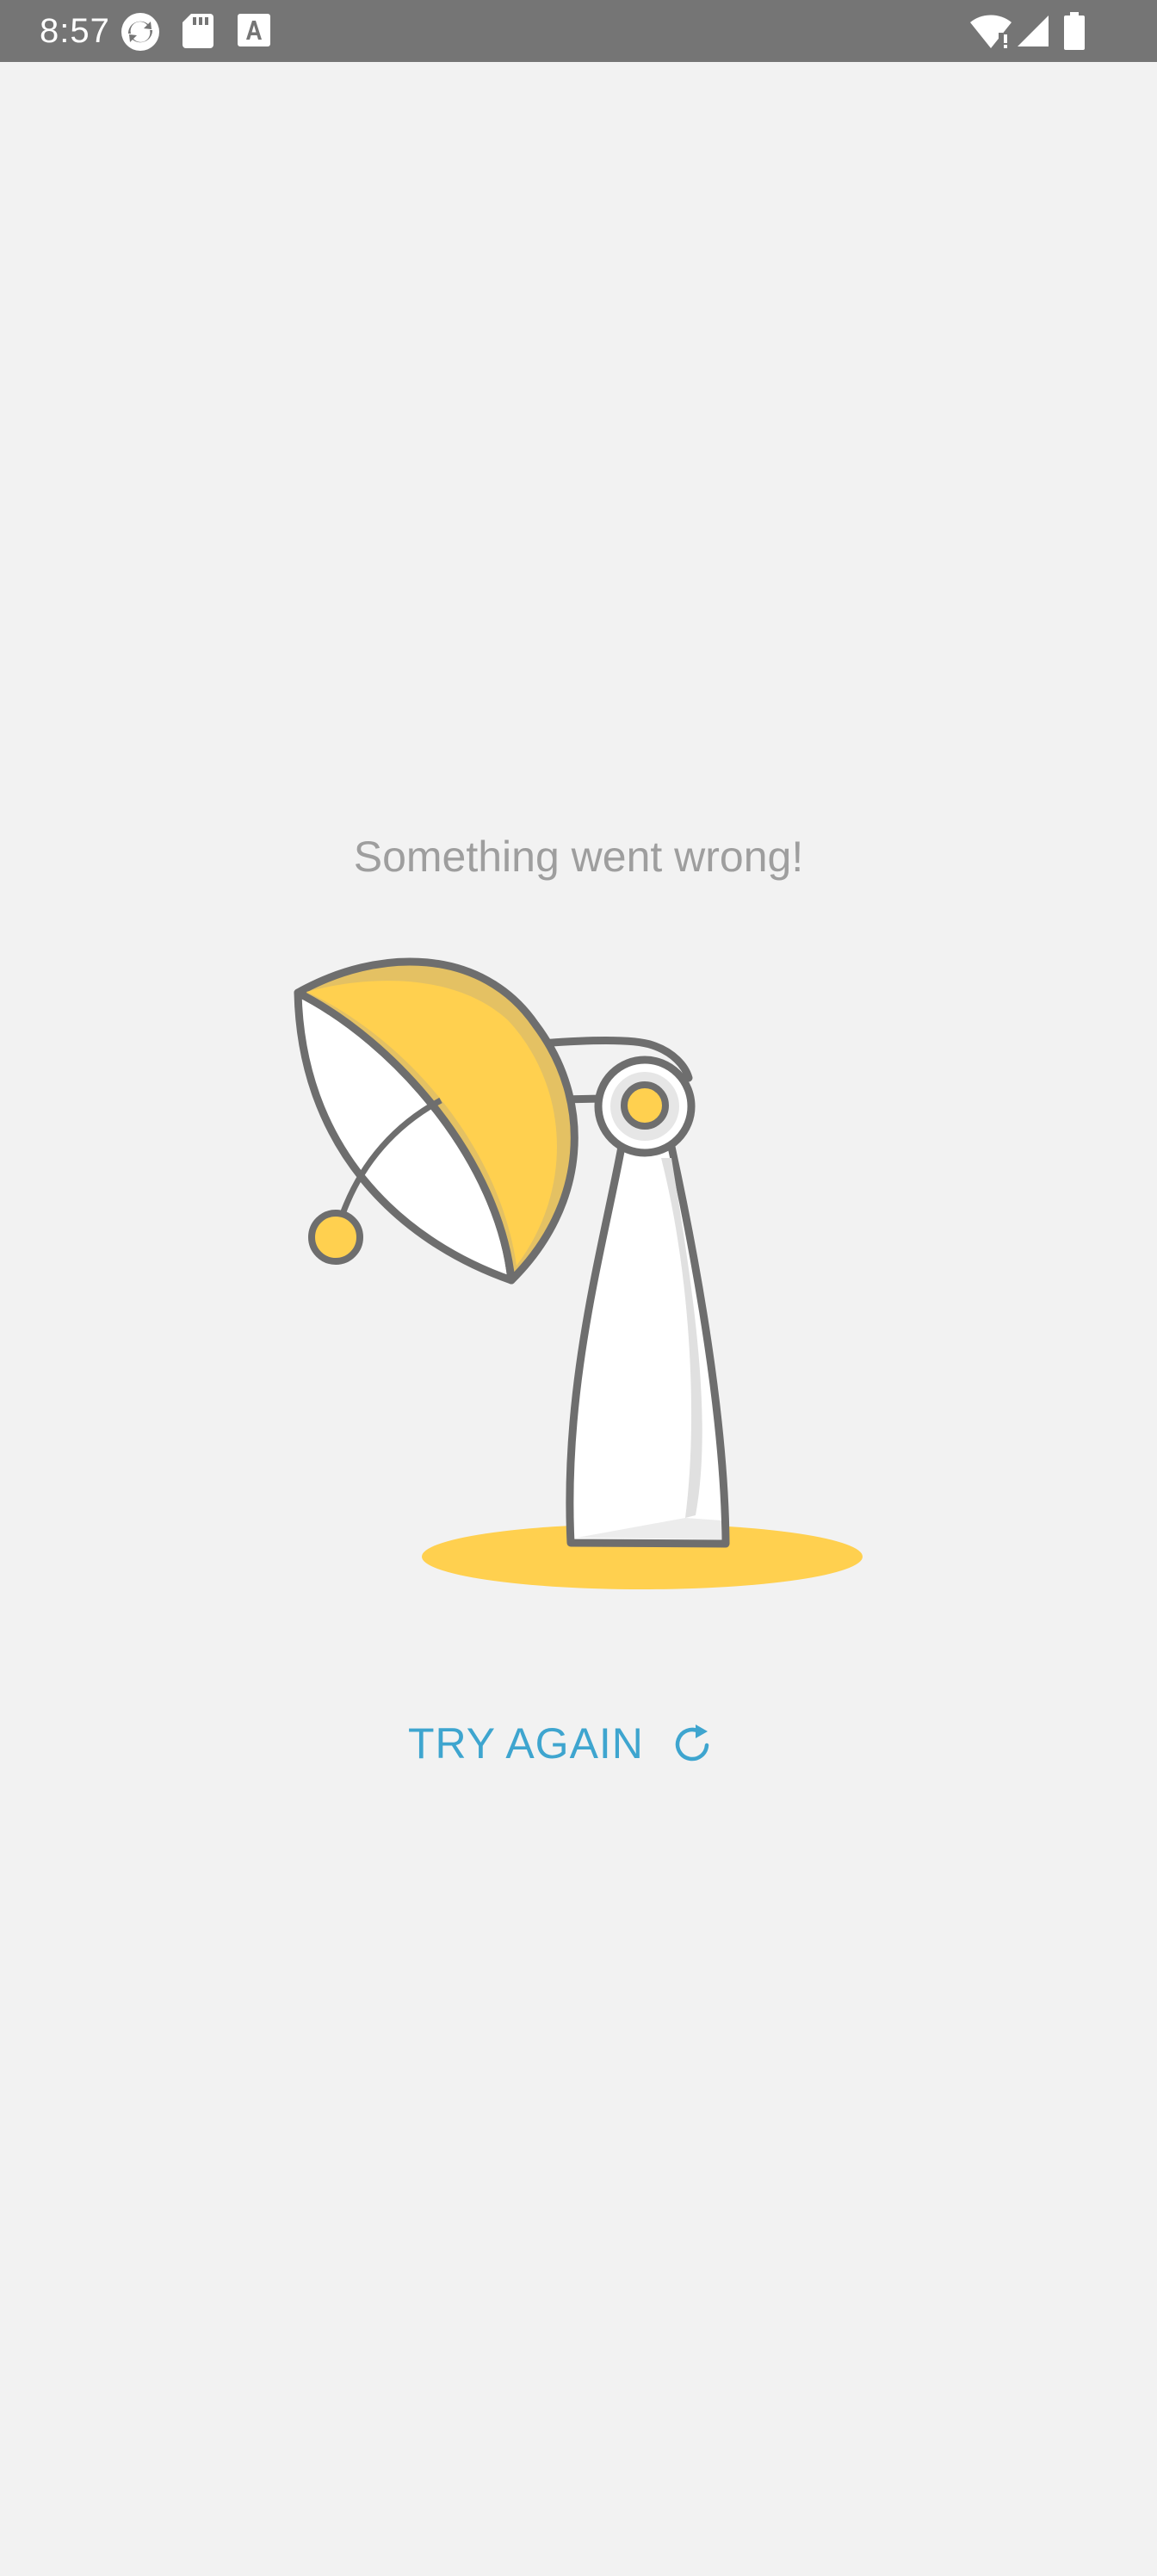 The image size is (1157, 2576). What do you see at coordinates (579, 31) in the screenshot?
I see `status-bar: 8:57` at bounding box center [579, 31].